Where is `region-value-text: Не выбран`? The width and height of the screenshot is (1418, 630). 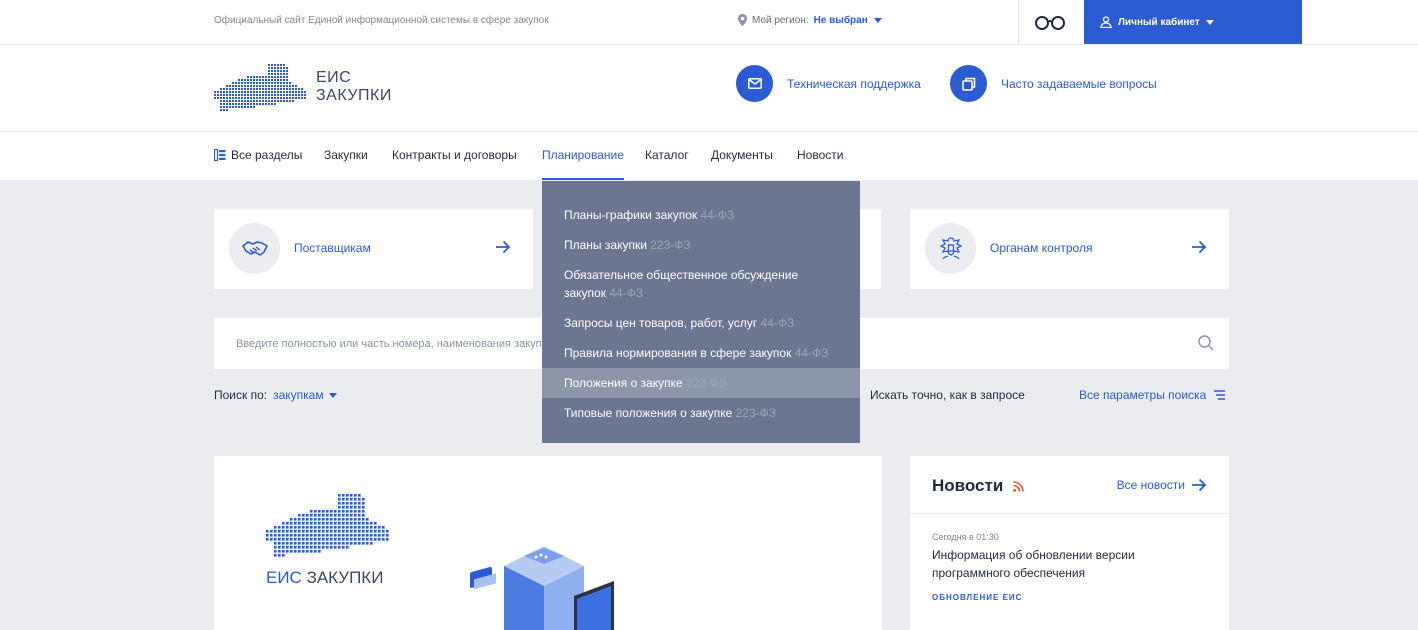 region-value-text: Не выбран is located at coordinates (840, 20).